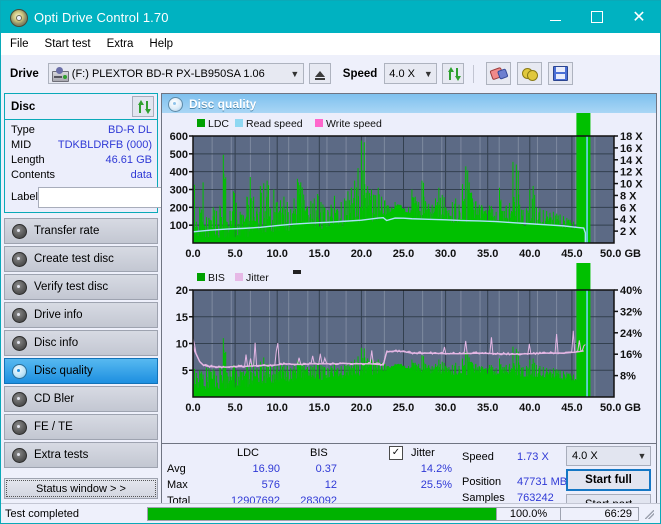 This screenshot has width=661, height=524. Describe the element at coordinates (649, 514) in the screenshot. I see `resize-grip-icon` at that location.